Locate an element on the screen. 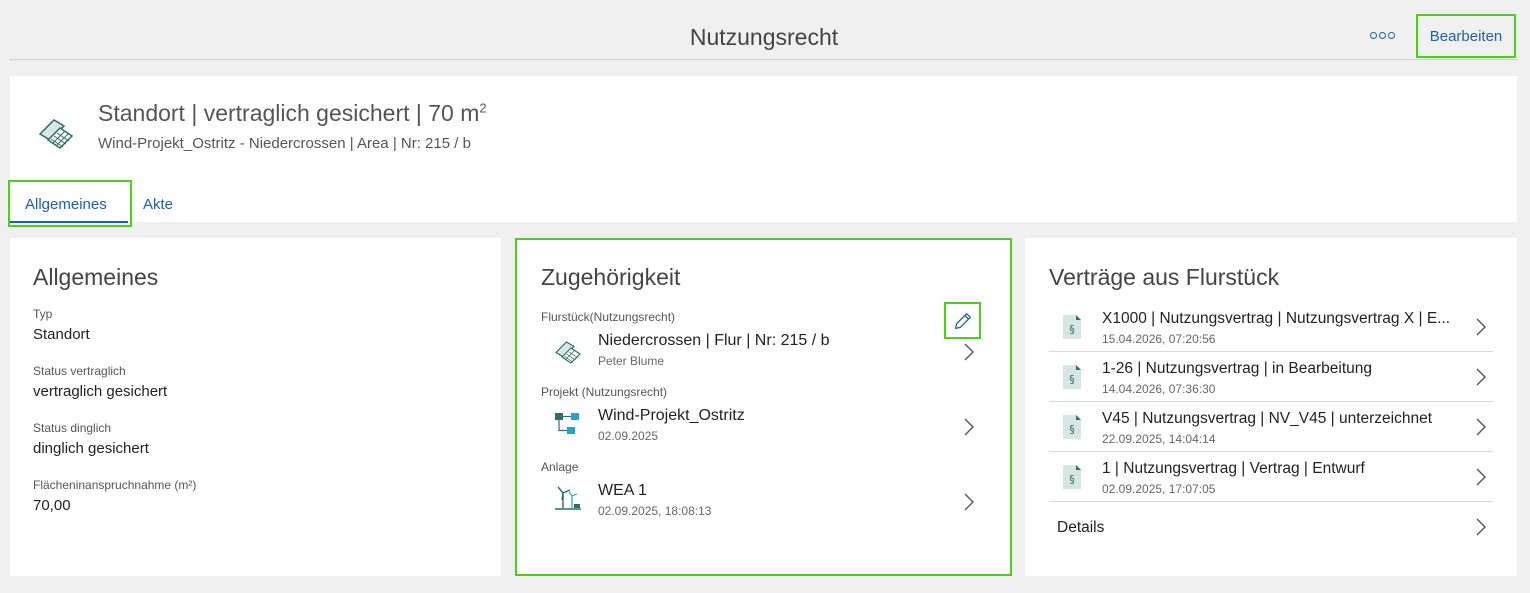  relation-title: WEA 1 is located at coordinates (622, 490).